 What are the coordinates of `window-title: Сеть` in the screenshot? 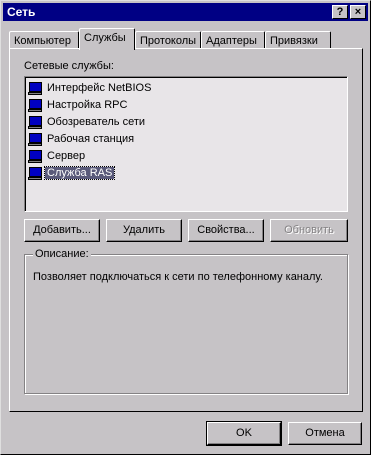 It's located at (21, 12).